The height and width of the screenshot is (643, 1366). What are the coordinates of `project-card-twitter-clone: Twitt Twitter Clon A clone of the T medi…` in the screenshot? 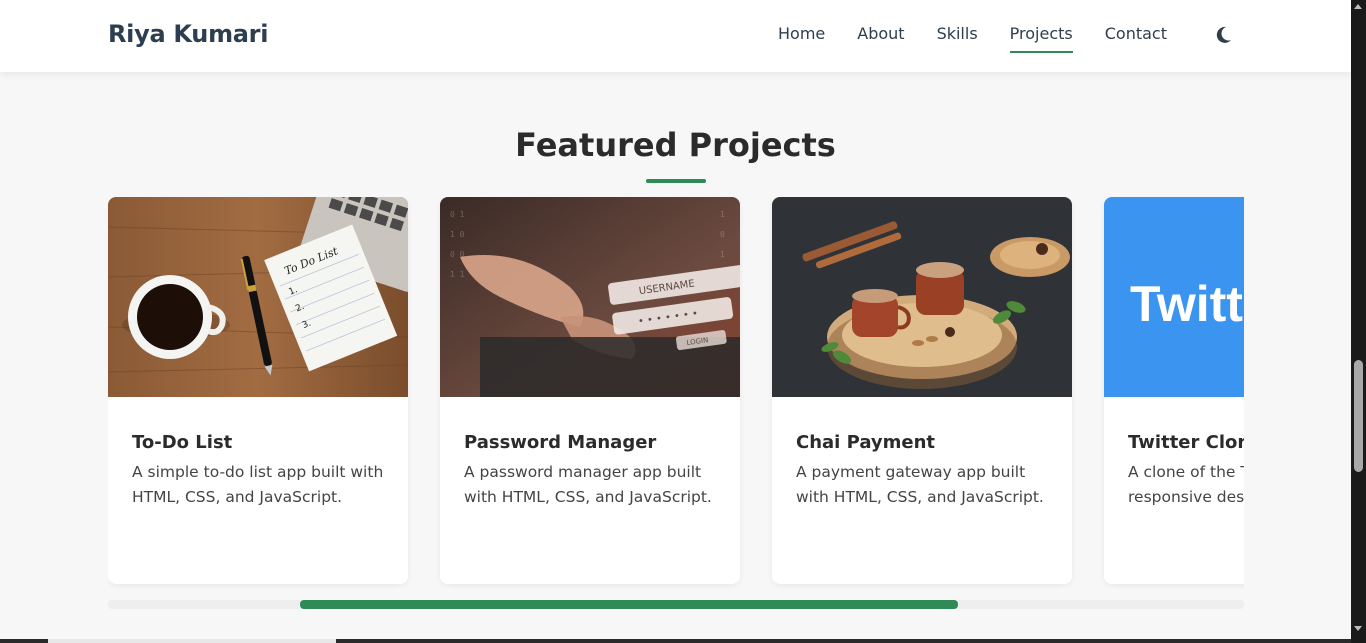 It's located at (1174, 390).